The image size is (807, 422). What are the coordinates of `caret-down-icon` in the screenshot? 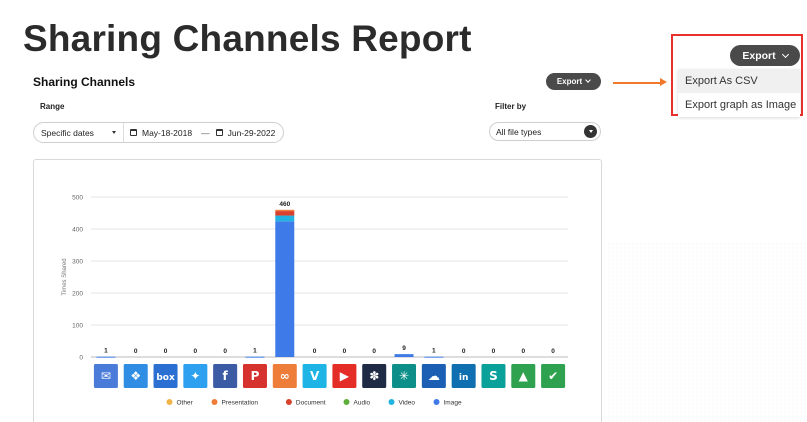 It's located at (114, 132).